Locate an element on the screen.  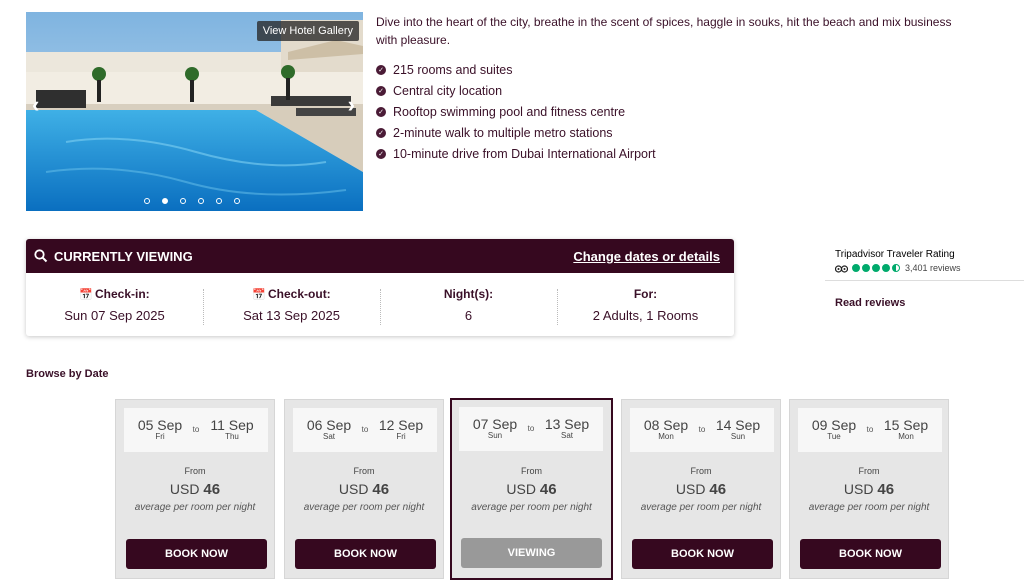
rating-bubbles is located at coordinates (876, 268).